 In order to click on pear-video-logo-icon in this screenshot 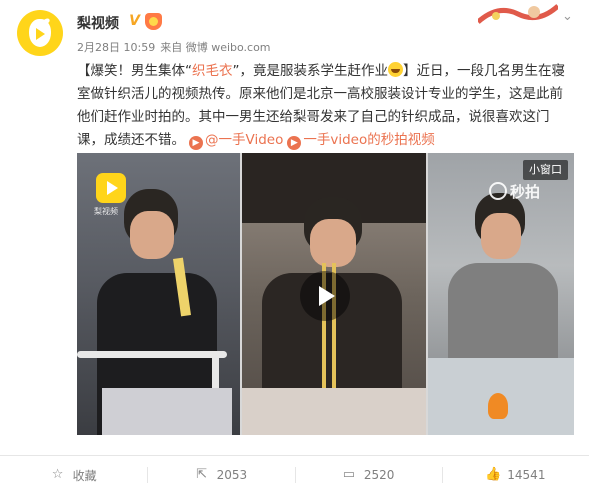, I will do `click(111, 188)`.